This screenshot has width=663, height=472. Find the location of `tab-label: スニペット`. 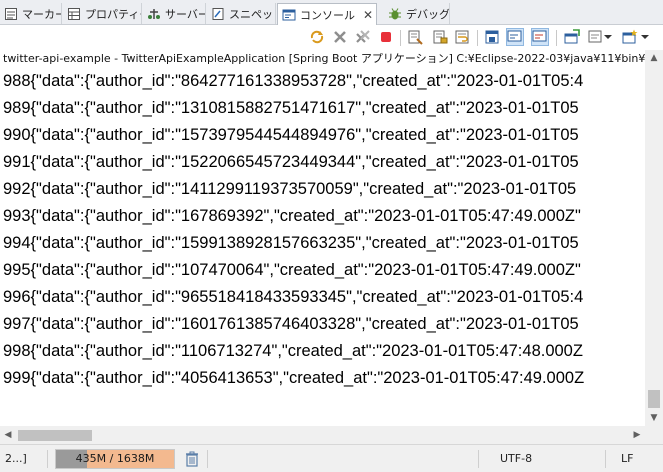

tab-label: スニペット is located at coordinates (252, 14).